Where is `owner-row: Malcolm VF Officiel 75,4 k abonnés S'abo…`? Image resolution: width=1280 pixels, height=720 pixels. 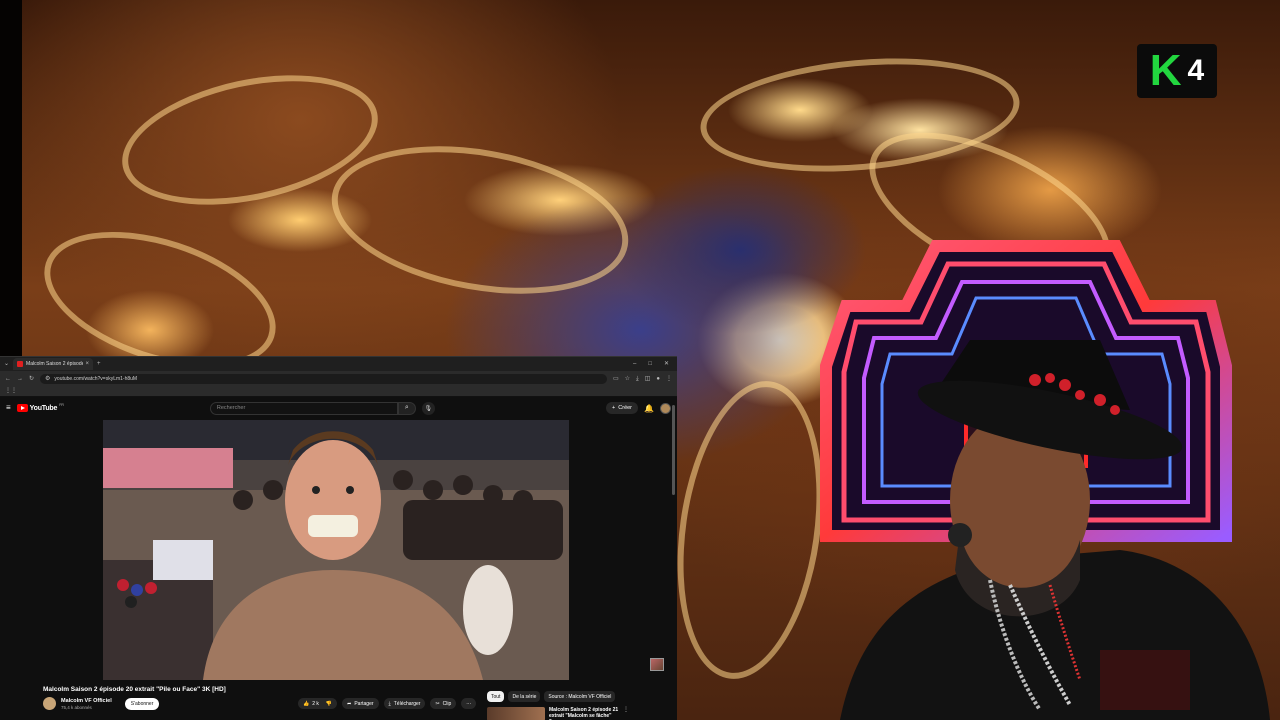 owner-row: Malcolm VF Officiel 75,4 k abonnés S'abo… is located at coordinates (101, 703).